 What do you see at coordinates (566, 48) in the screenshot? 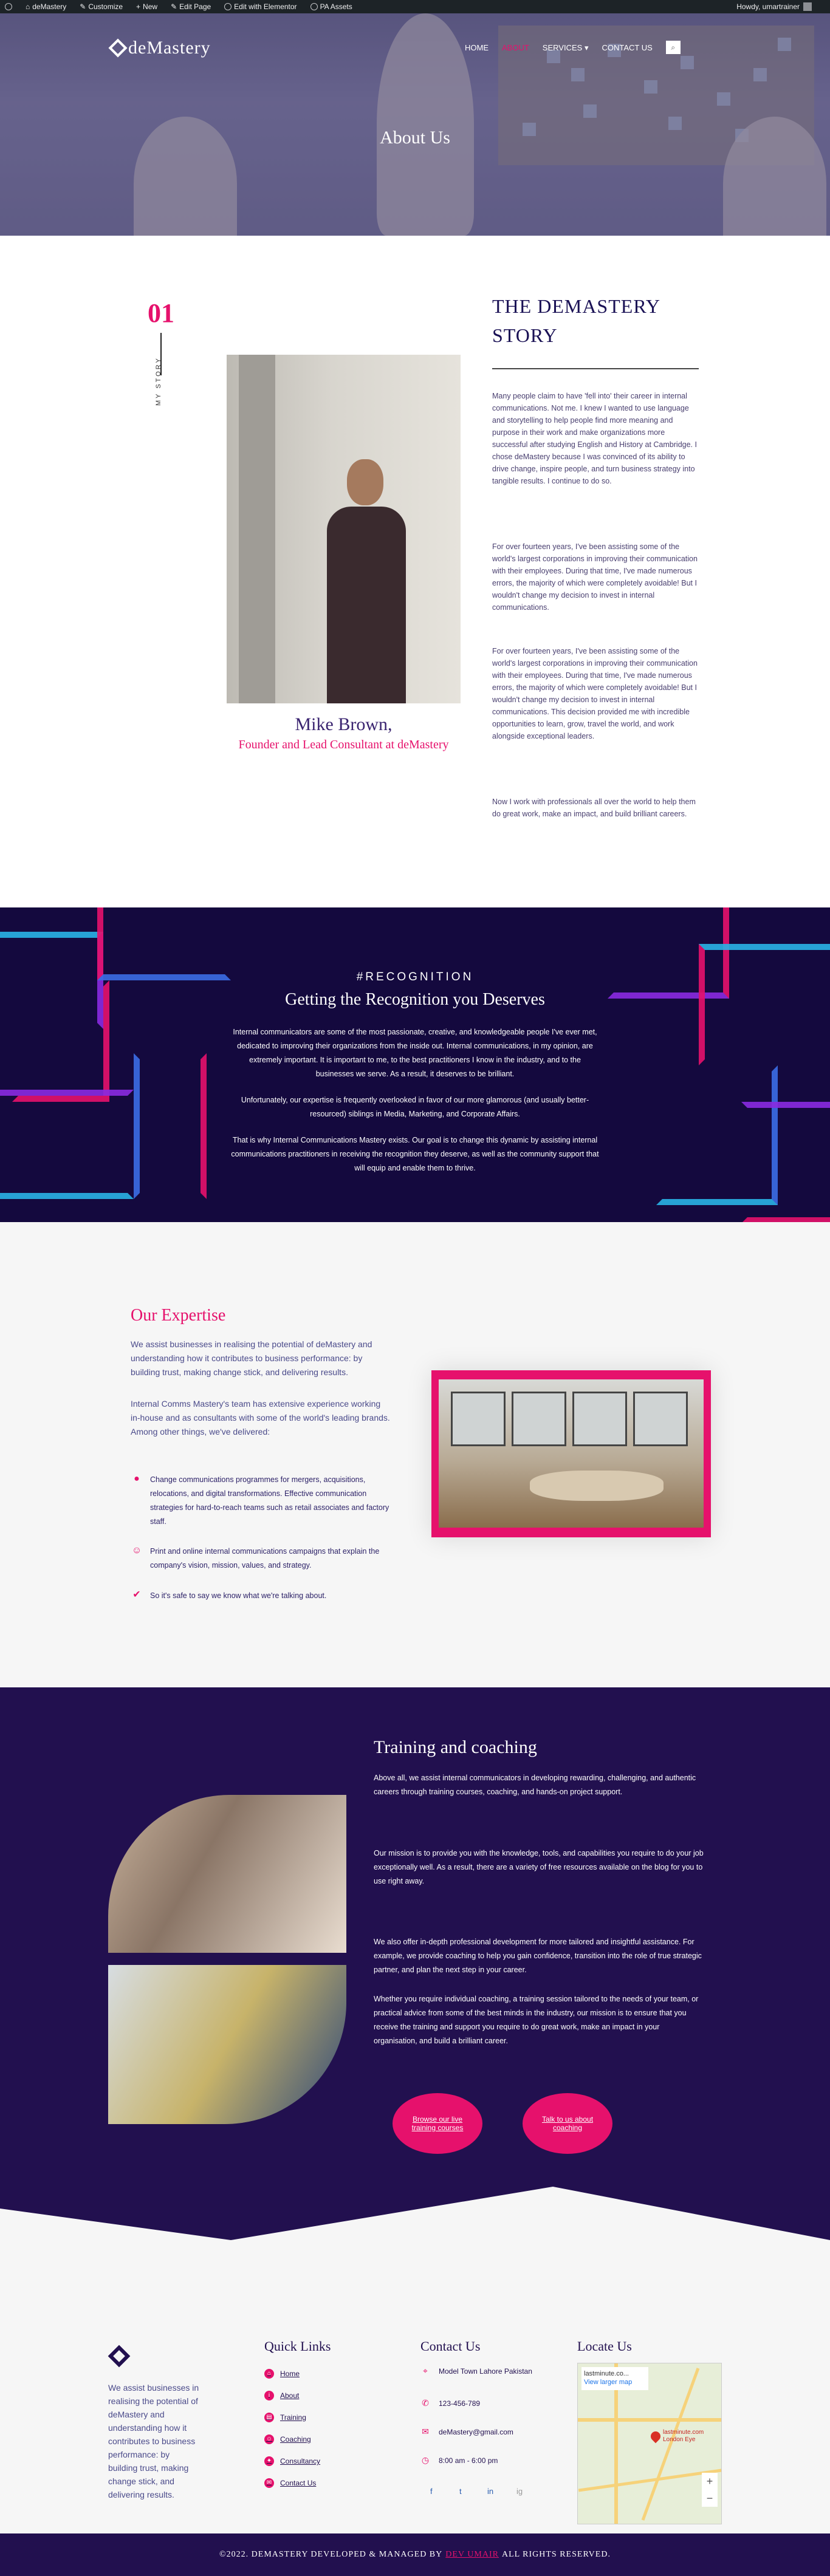
I see `nav-services: SERVICES ▾` at bounding box center [566, 48].